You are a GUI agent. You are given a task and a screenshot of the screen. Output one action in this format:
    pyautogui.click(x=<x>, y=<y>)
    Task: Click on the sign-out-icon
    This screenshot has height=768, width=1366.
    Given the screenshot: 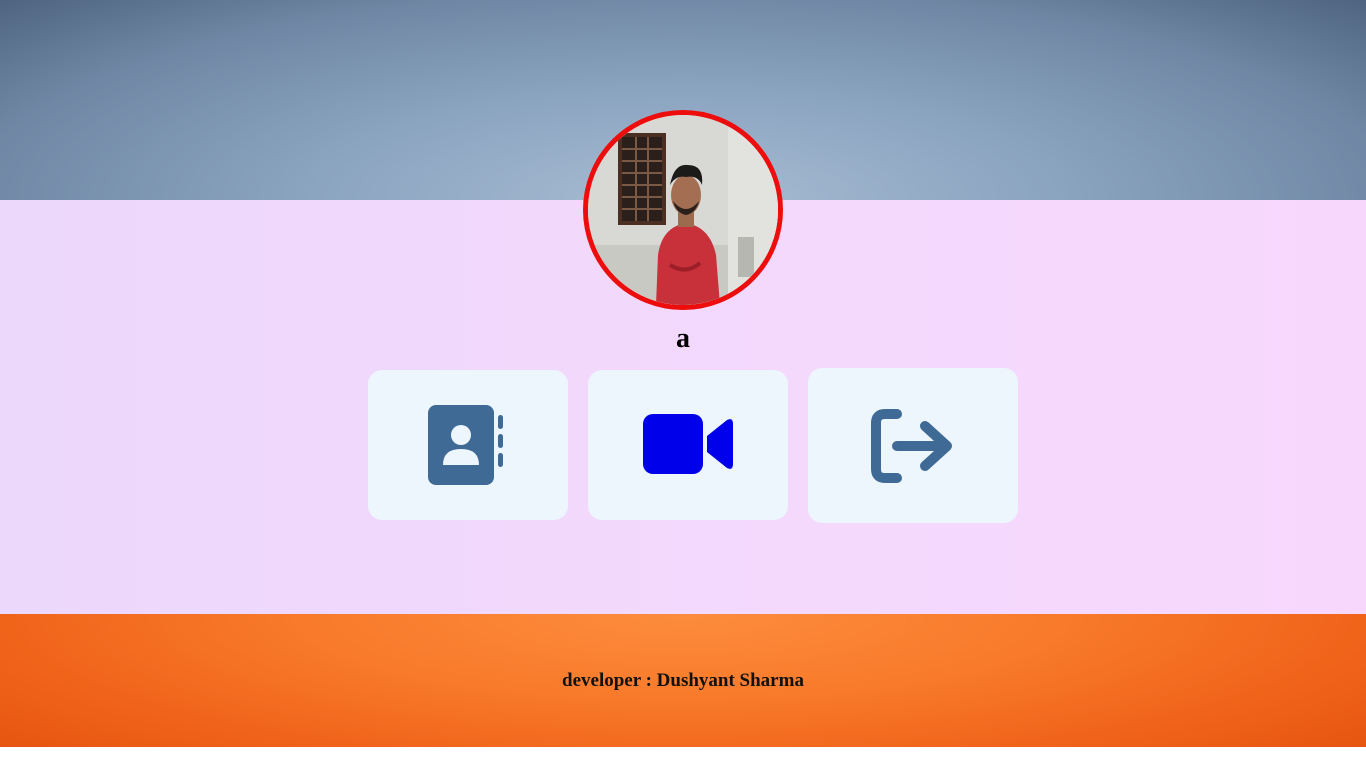 What is the action you would take?
    pyautogui.click(x=911, y=445)
    